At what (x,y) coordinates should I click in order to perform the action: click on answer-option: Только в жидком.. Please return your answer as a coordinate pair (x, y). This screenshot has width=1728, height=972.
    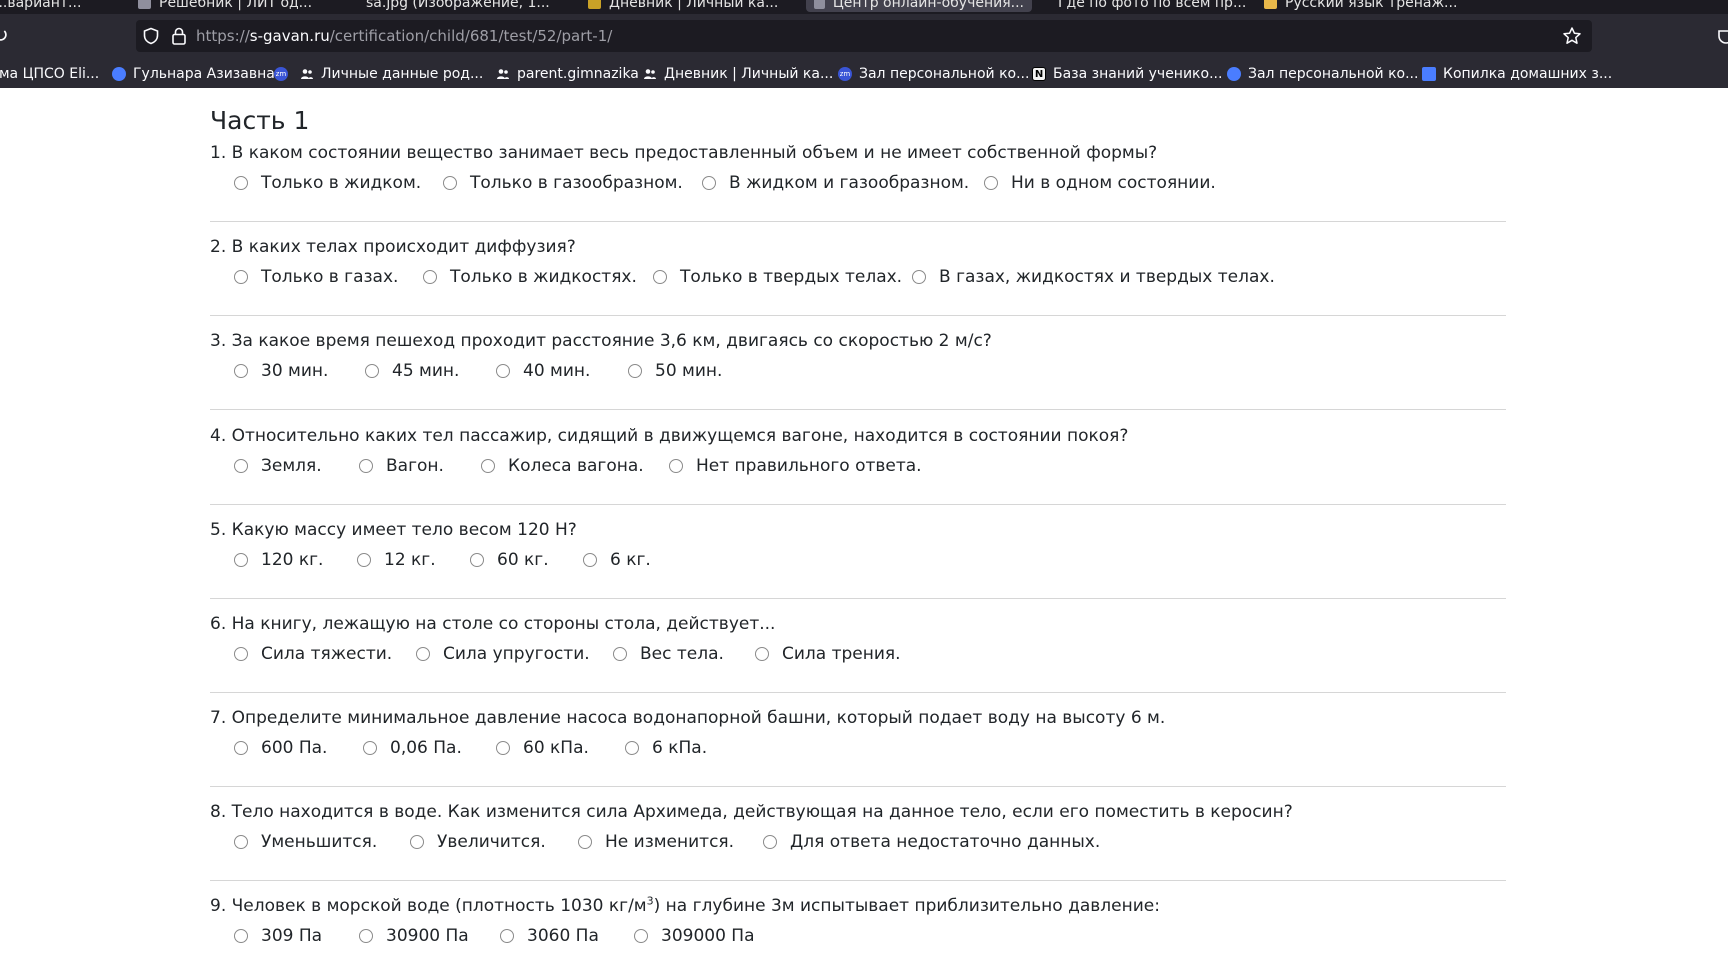
    Looking at the image, I should click on (327, 183).